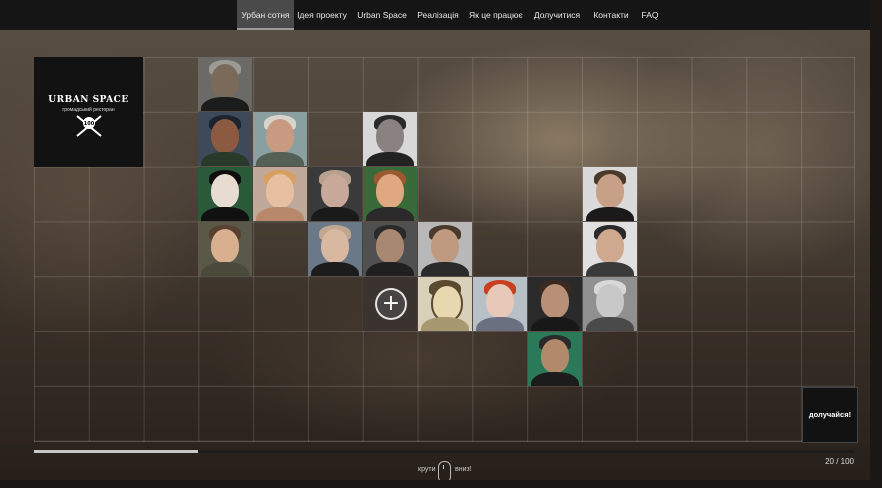 This screenshot has height=488, width=882. What do you see at coordinates (265, 15) in the screenshot?
I see `nav-item-urban-sotnia: Урбан сотня` at bounding box center [265, 15].